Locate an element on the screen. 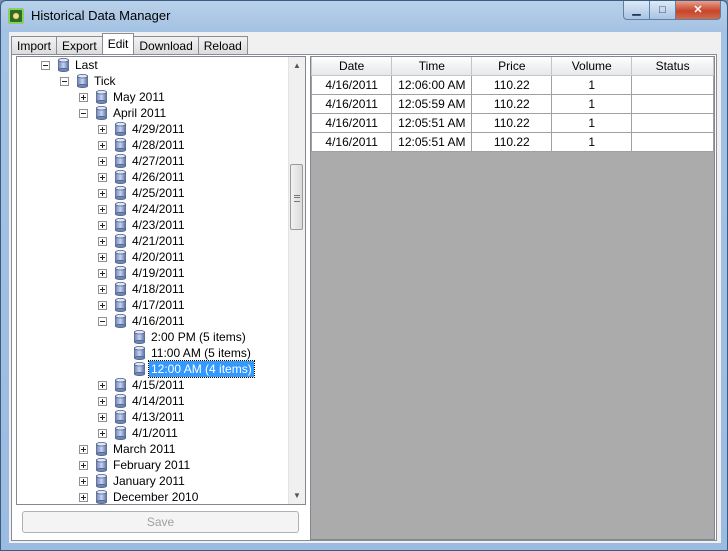 Image resolution: width=728 pixels, height=551 pixels. thumb-grip-icon is located at coordinates (297, 198).